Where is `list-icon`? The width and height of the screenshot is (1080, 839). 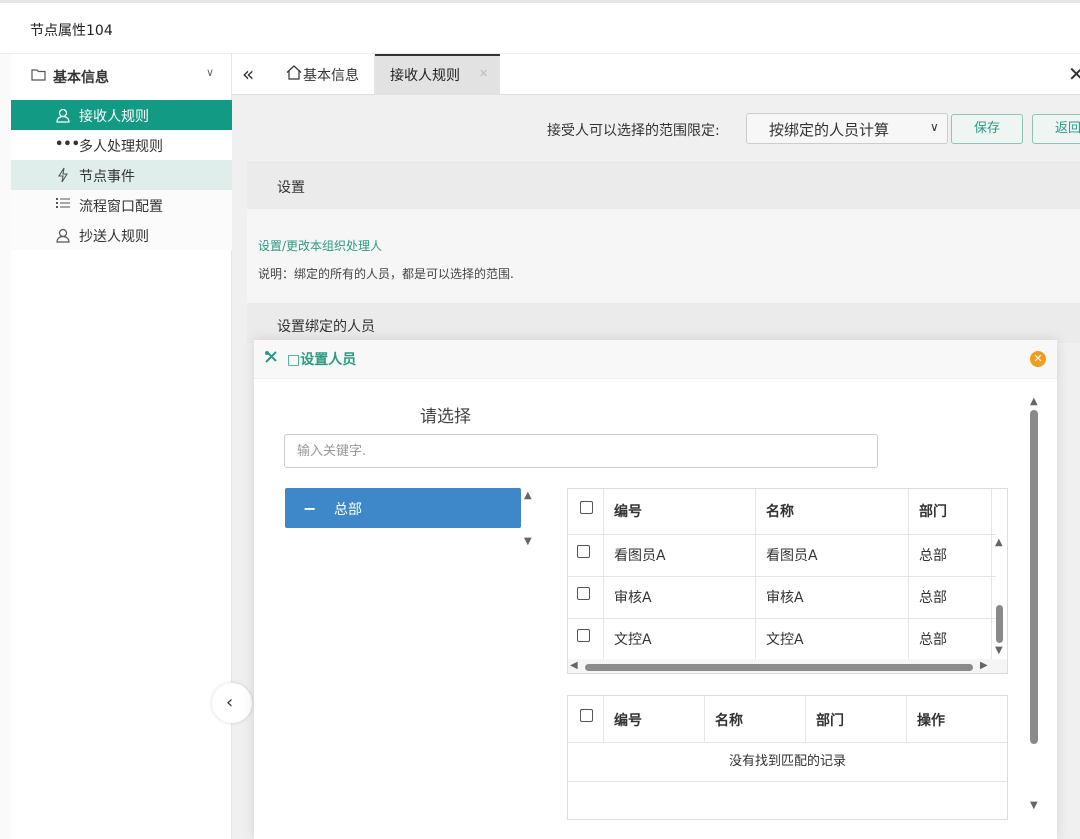 list-icon is located at coordinates (63, 205).